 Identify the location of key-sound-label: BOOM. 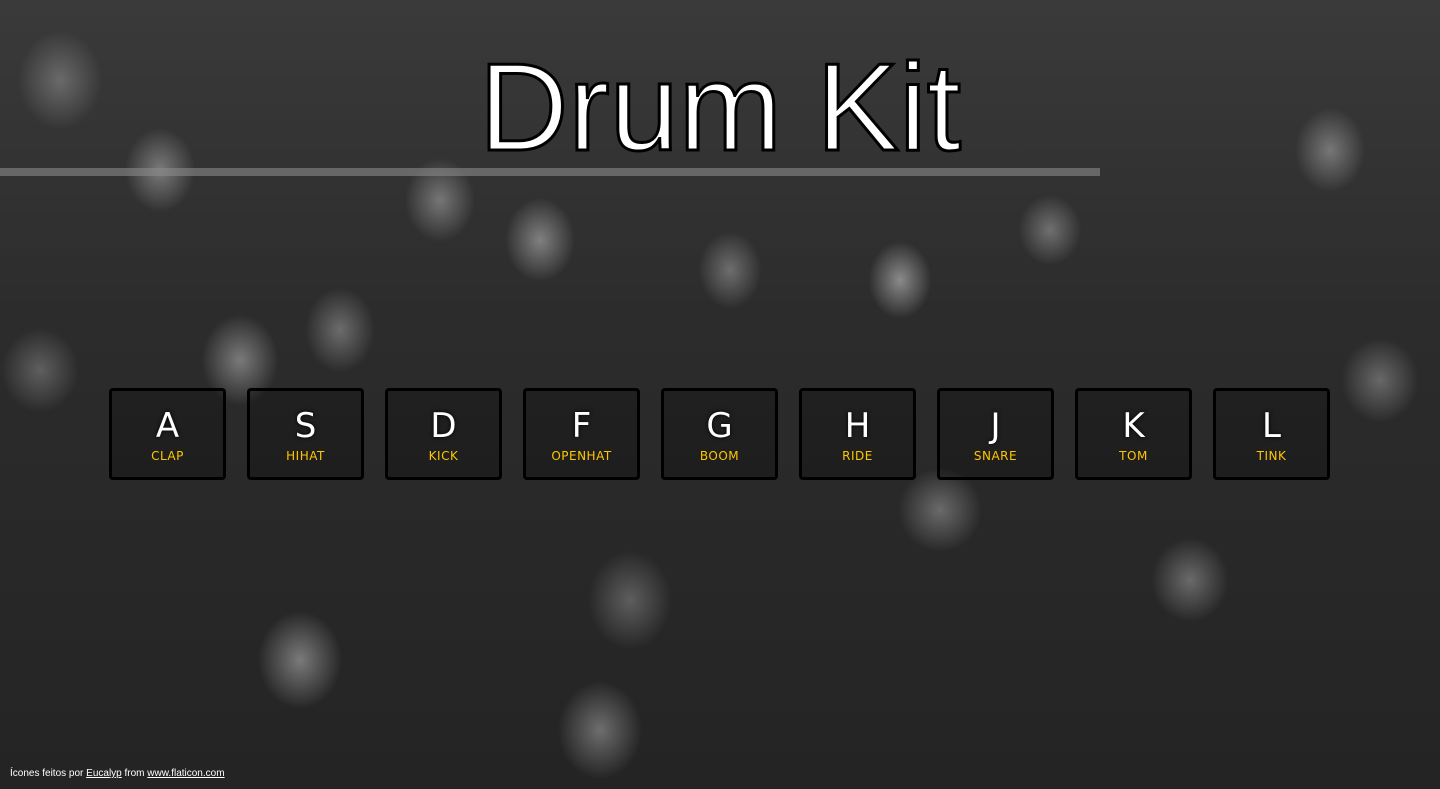
(719, 456).